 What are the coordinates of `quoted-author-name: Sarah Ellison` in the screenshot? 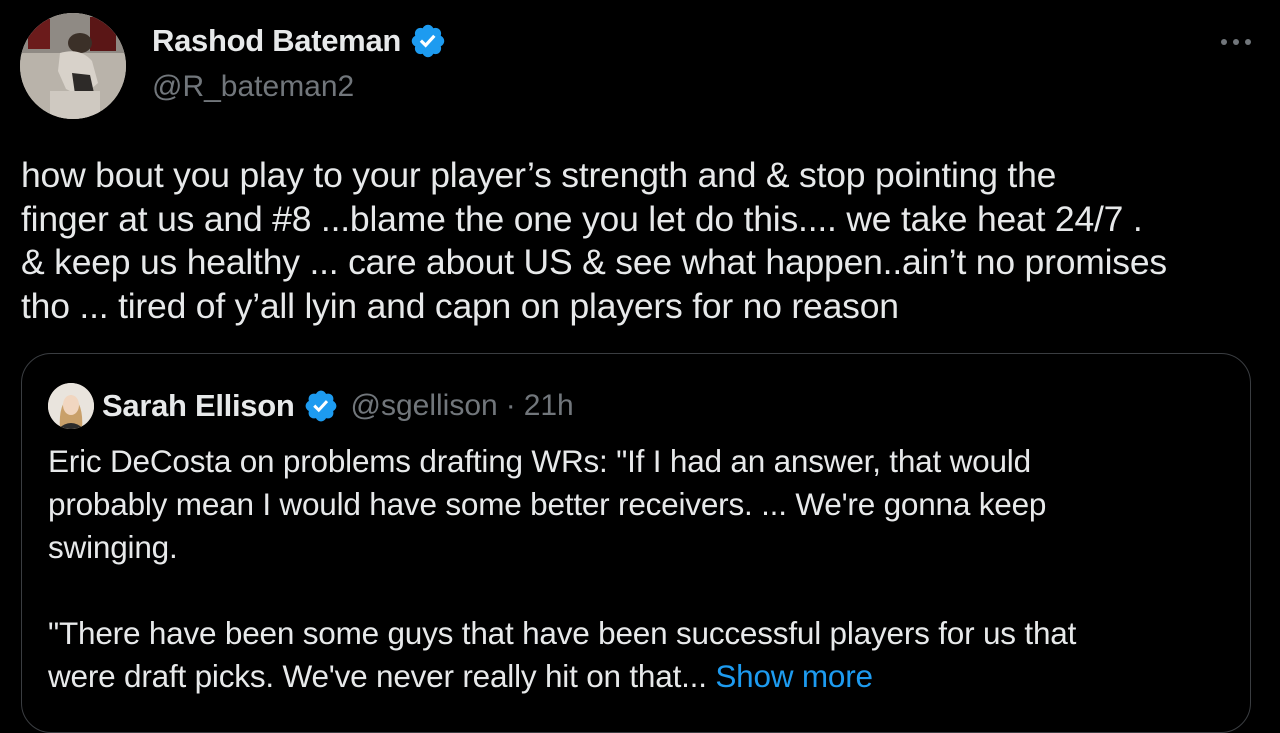 It's located at (198, 406).